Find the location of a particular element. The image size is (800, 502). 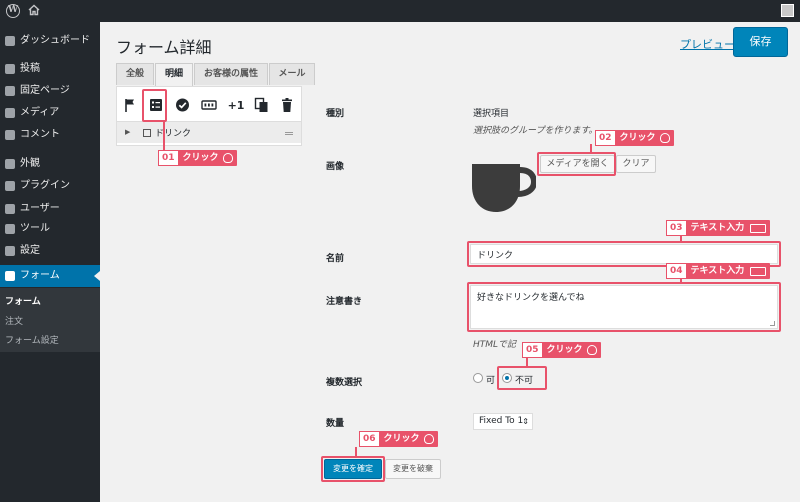

sidebar-item-dashboard: ダッシュボード is located at coordinates (50, 41).